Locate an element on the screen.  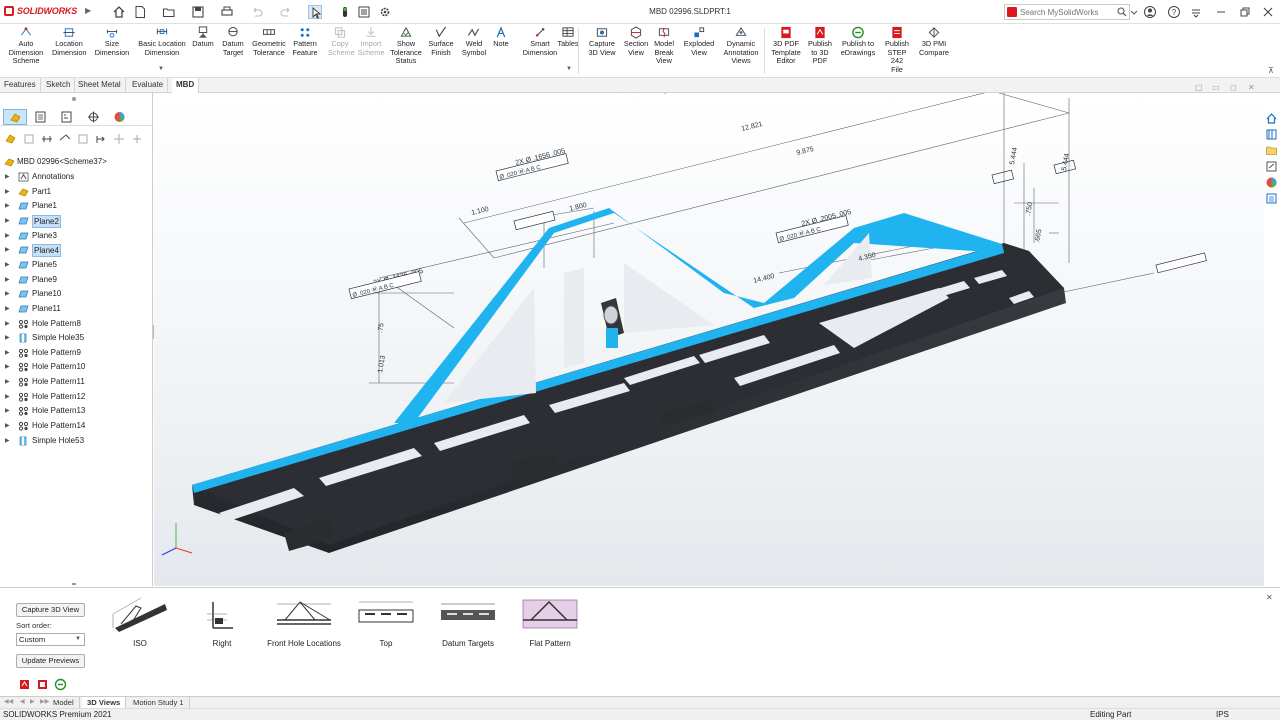
tree-tool-4-icon is located at coordinates (65, 139).